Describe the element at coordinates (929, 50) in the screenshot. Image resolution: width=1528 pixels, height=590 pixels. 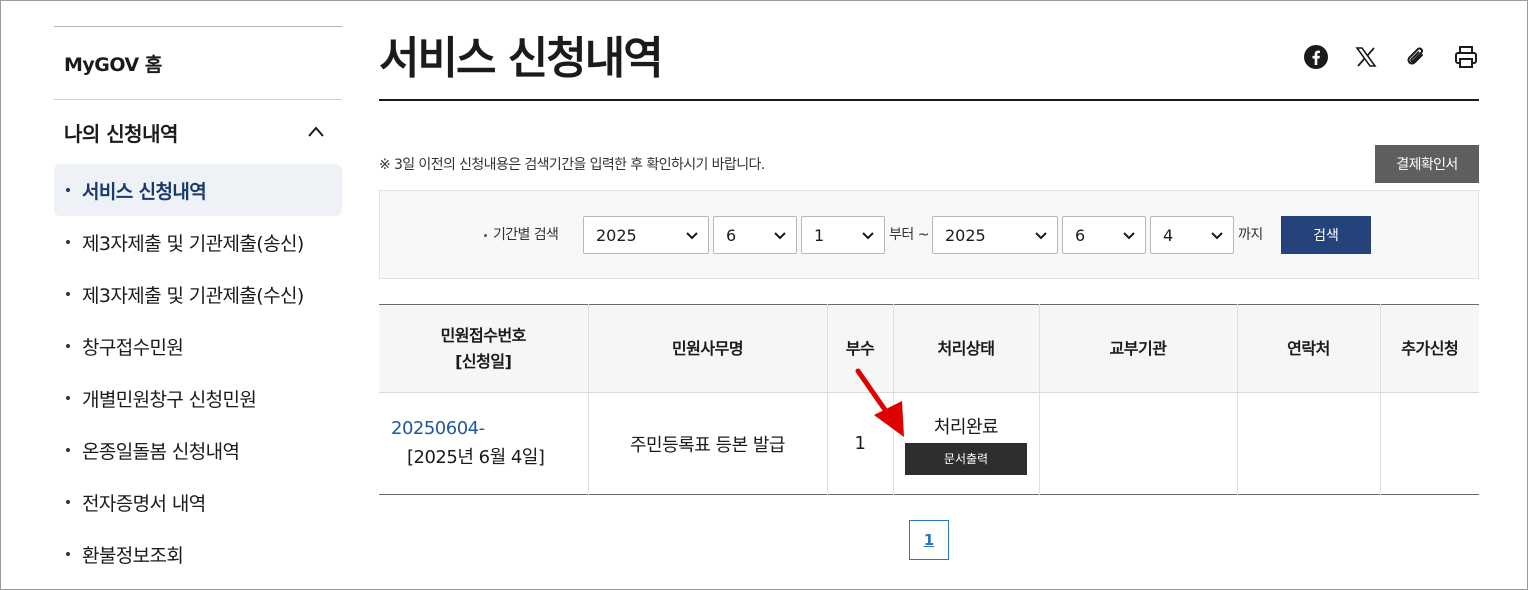
I see `title-row: 서비스 신청내역` at that location.